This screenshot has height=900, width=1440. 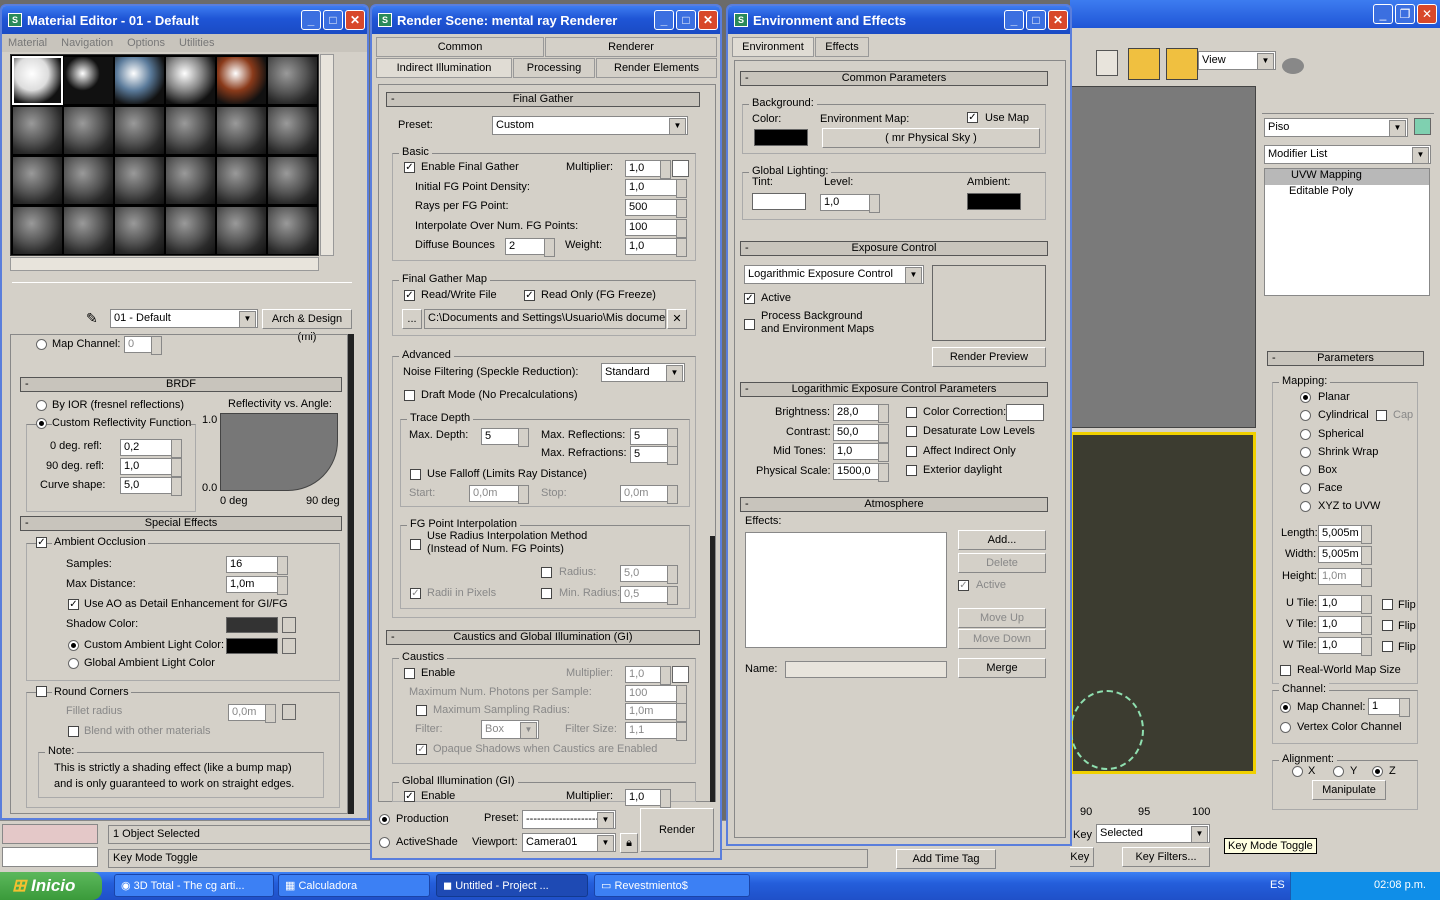 I want to click on atmosphere-header: - Atmosphere, so click(x=894, y=504).